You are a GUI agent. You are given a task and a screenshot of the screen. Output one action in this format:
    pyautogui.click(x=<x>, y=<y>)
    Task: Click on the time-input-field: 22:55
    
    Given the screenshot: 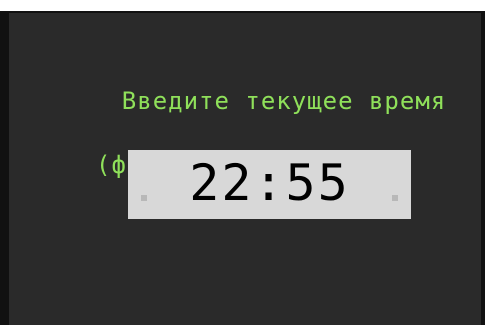 What is the action you would take?
    pyautogui.click(x=269, y=184)
    